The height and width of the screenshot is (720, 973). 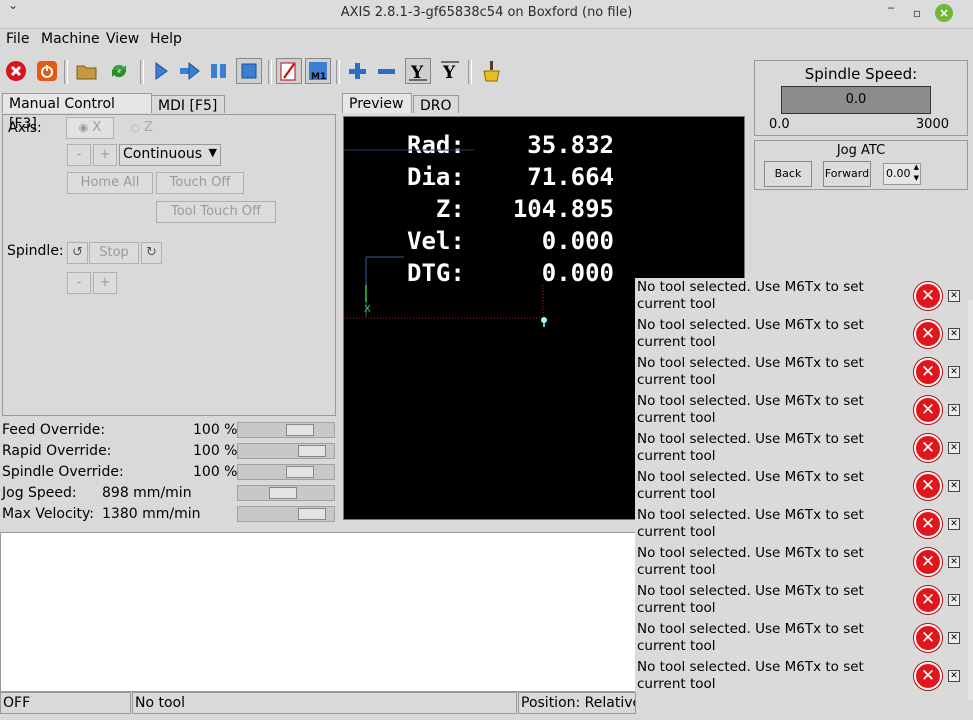 What do you see at coordinates (861, 150) in the screenshot?
I see `jog-atc-title: Jog ATC` at bounding box center [861, 150].